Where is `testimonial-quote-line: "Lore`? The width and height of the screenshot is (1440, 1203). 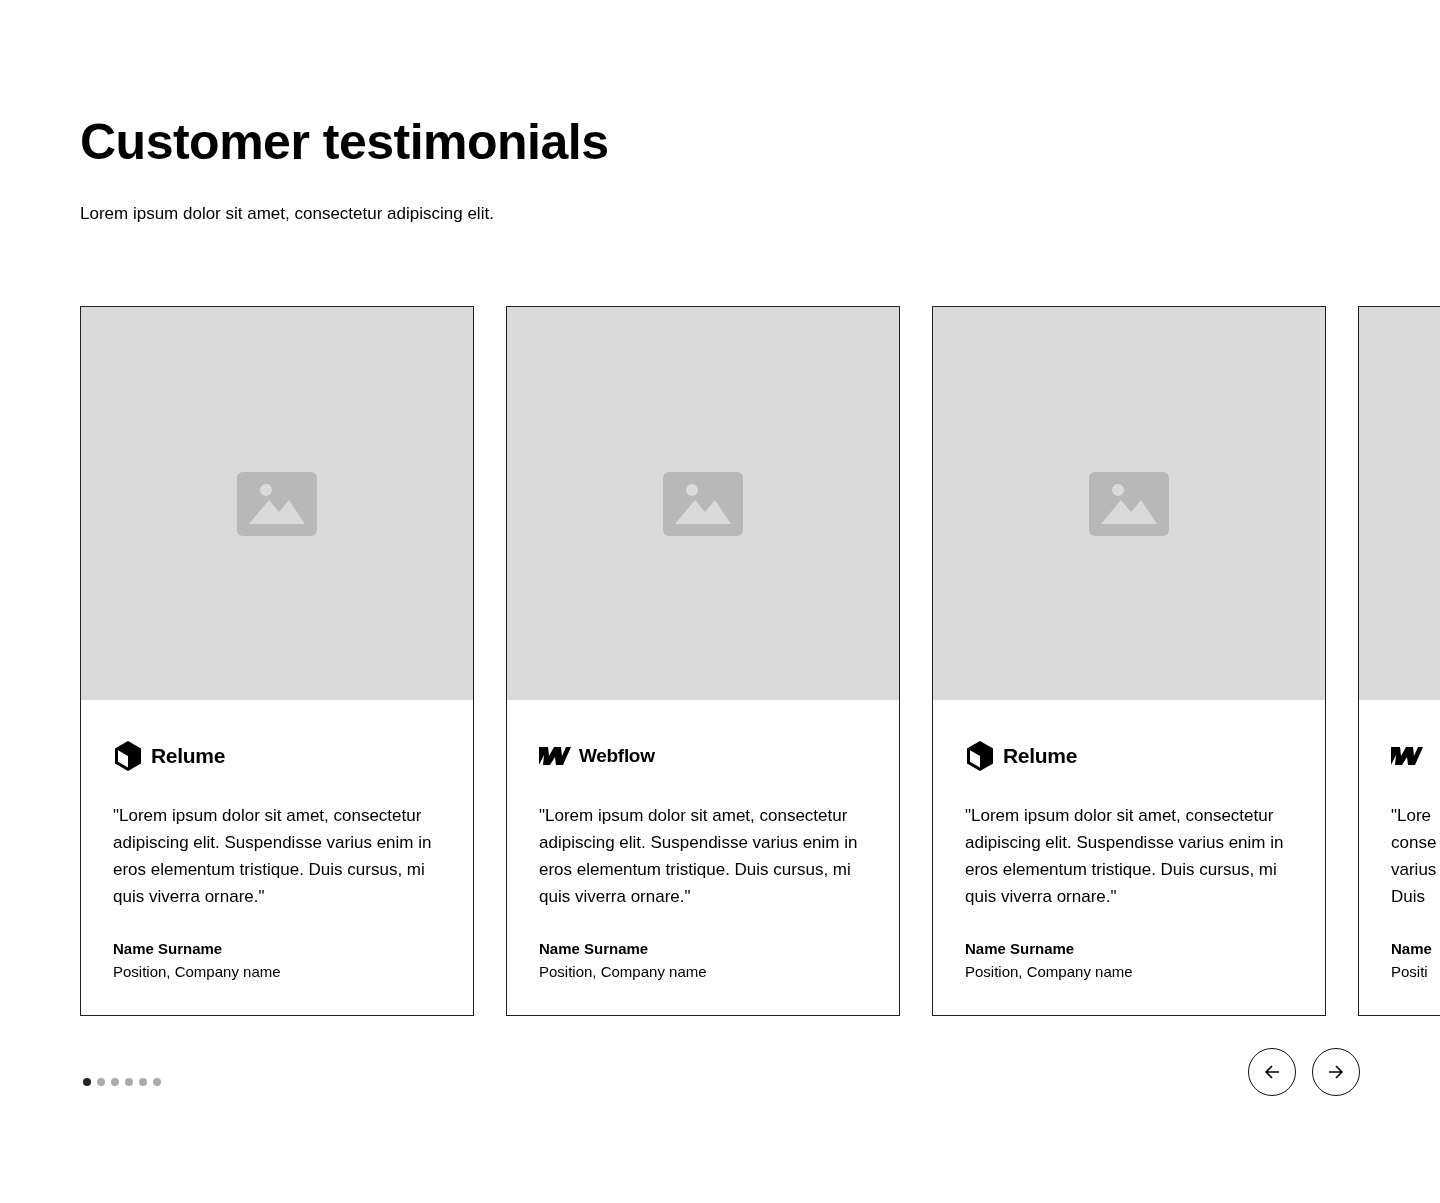 testimonial-quote-line: "Lore is located at coordinates (1411, 816).